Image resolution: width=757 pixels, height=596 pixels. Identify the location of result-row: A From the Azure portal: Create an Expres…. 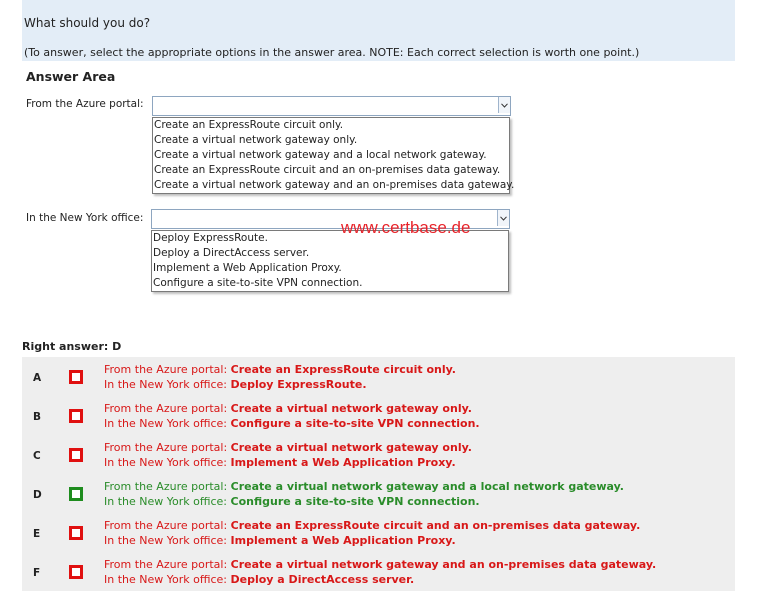
(378, 376).